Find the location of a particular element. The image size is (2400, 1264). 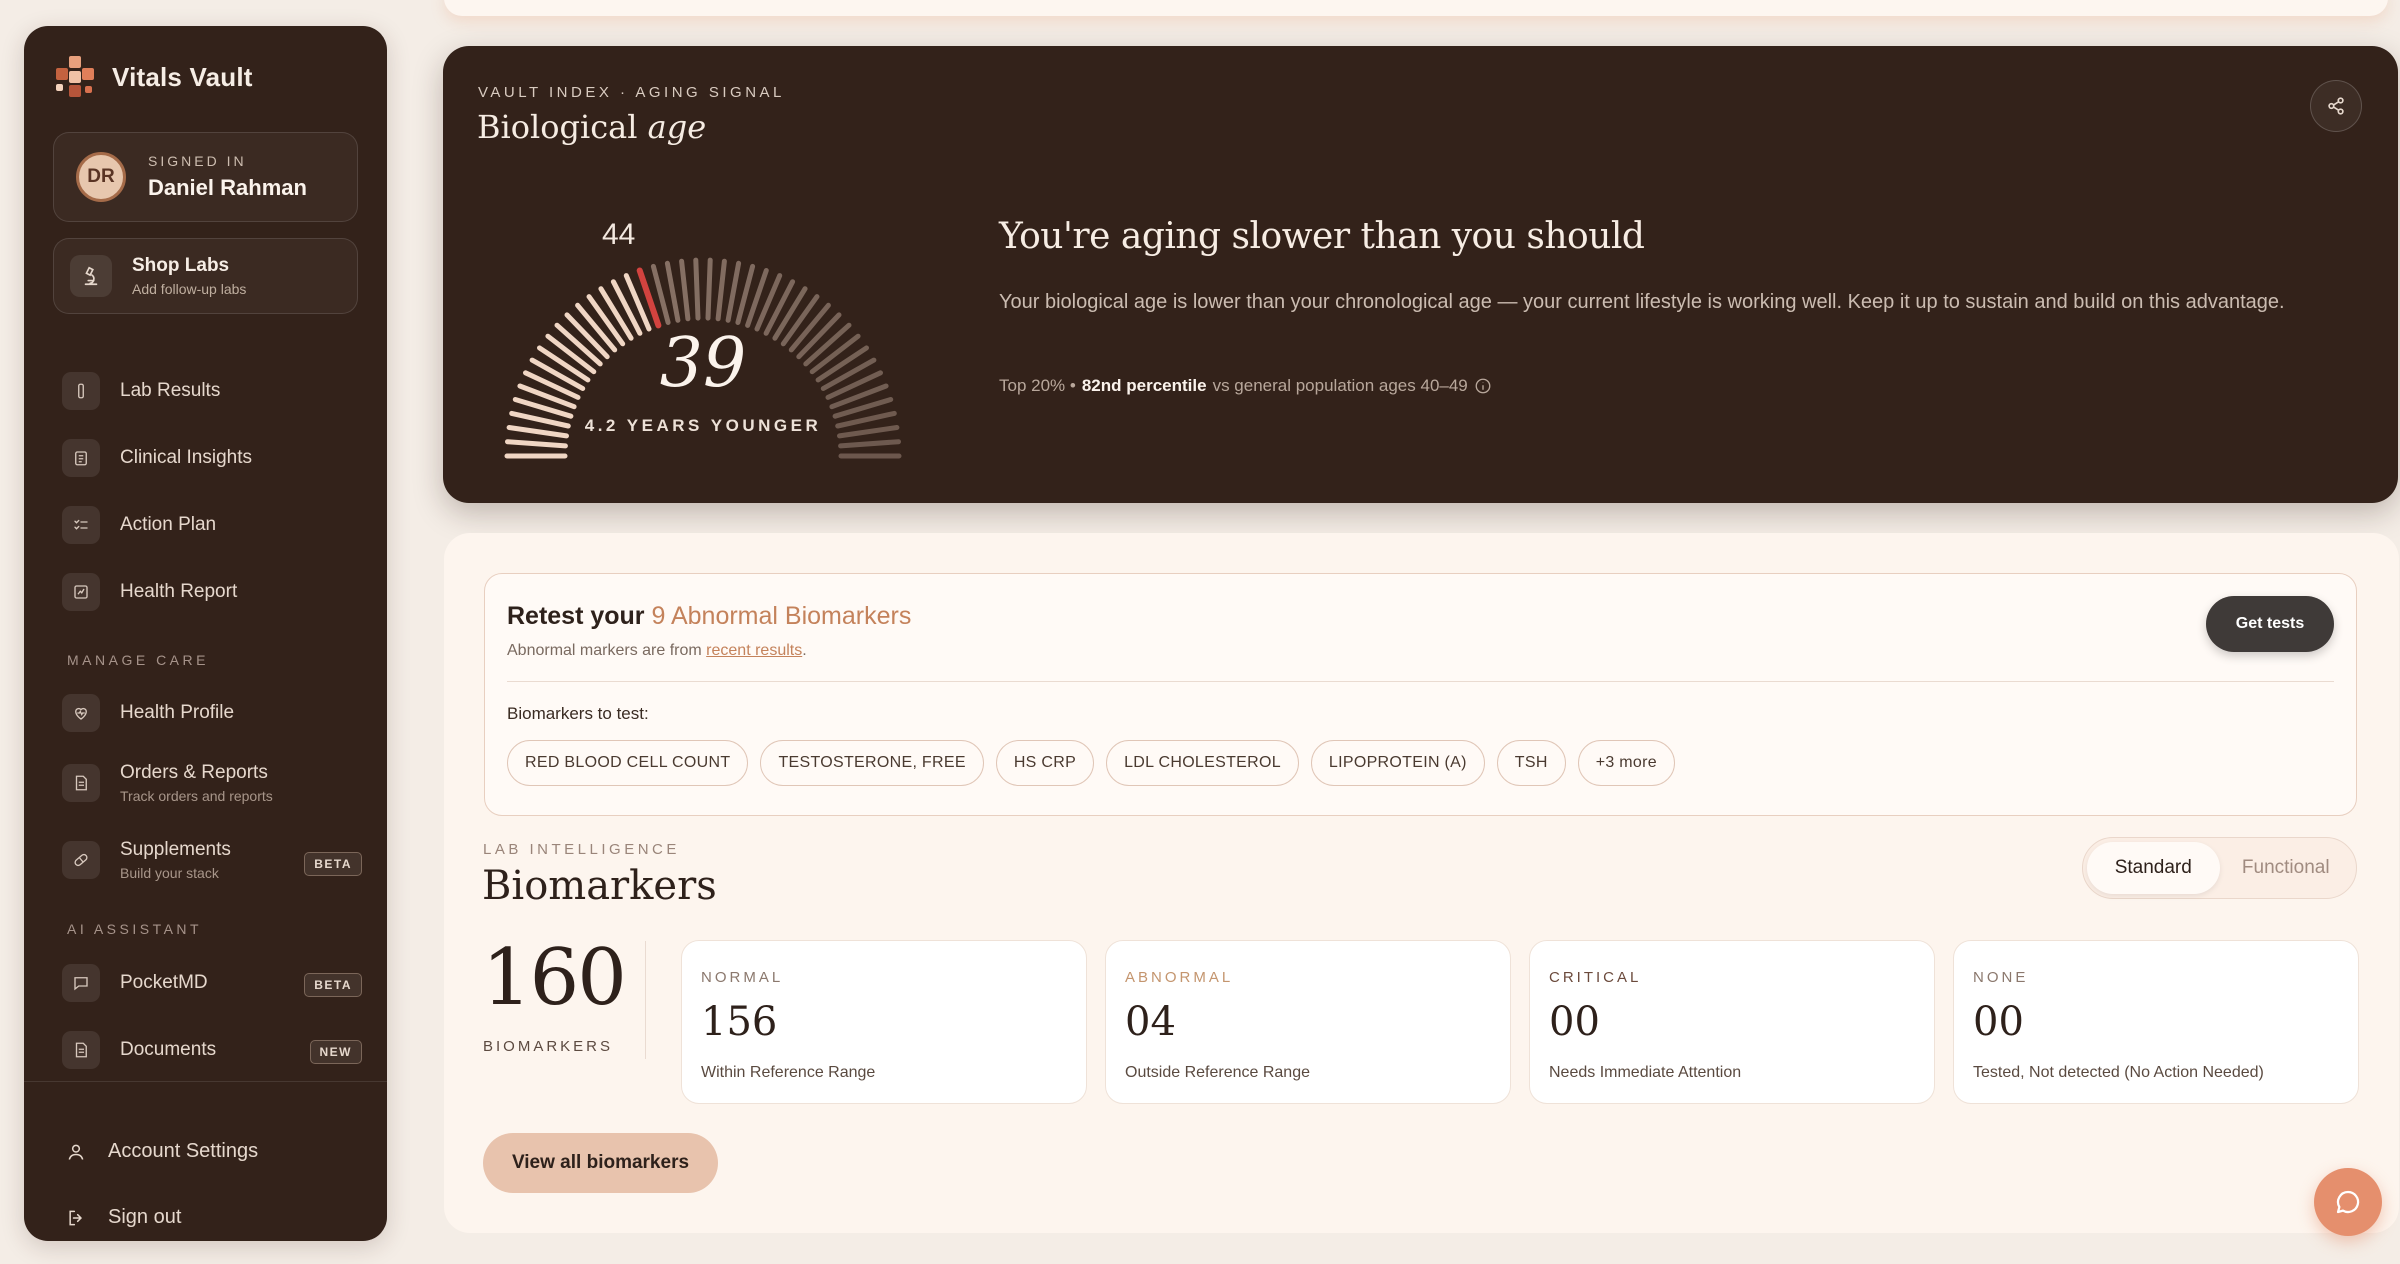

clipboard-icon is located at coordinates (81, 458).